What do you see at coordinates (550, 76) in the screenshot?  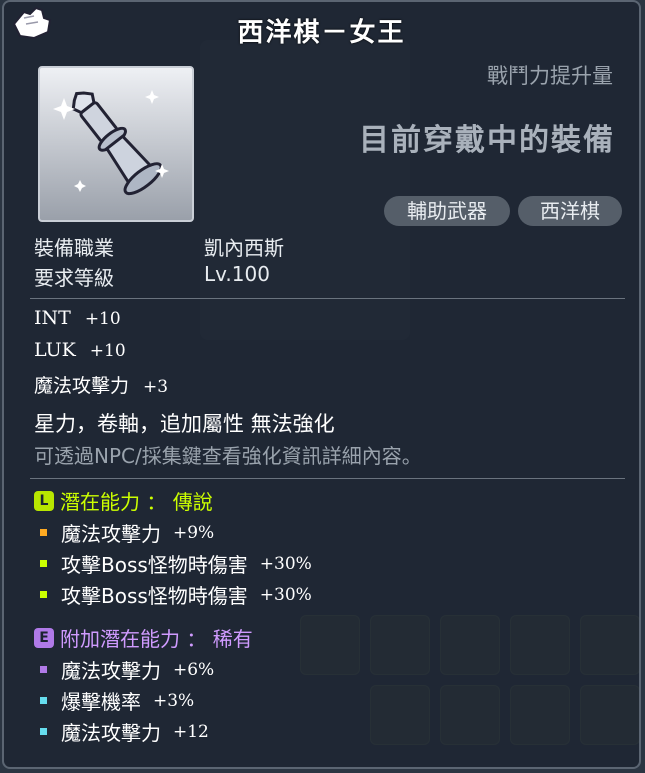 I see `power-increase-label: 戰鬥力提升量` at bounding box center [550, 76].